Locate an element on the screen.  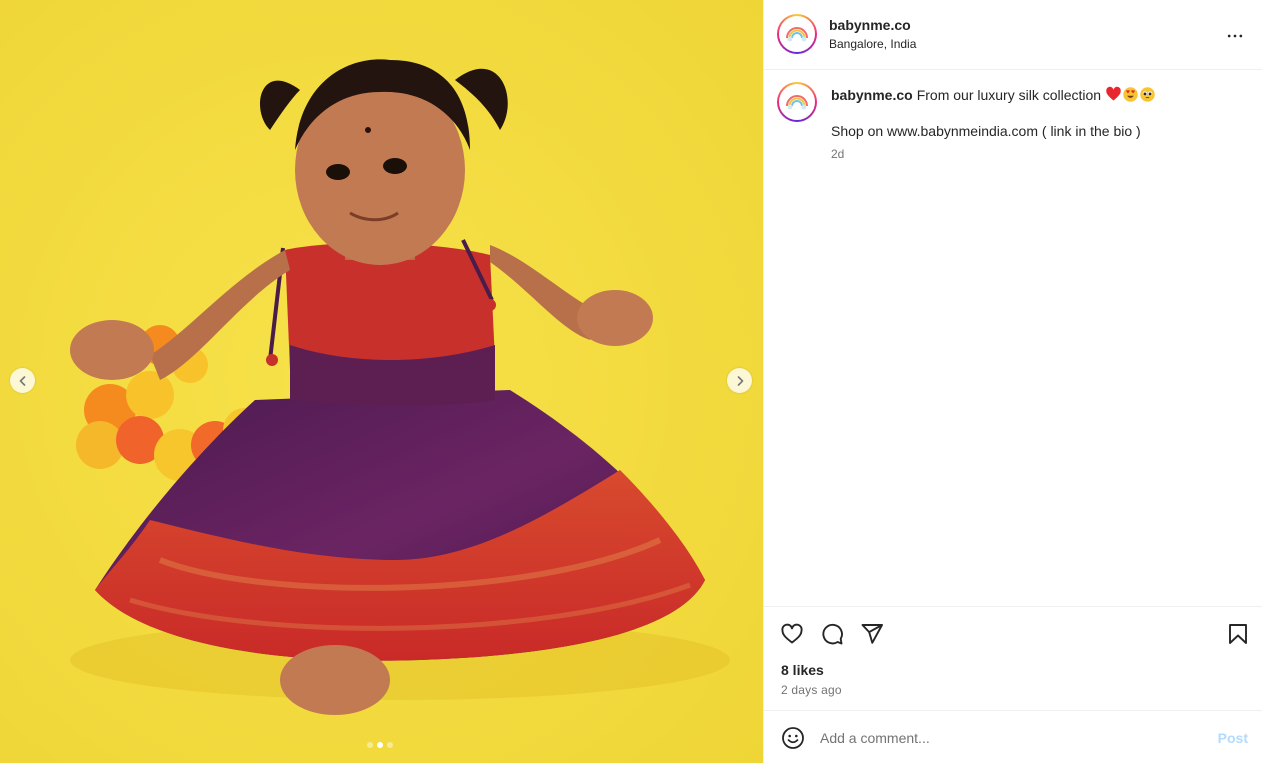
like-button is located at coordinates (792, 634).